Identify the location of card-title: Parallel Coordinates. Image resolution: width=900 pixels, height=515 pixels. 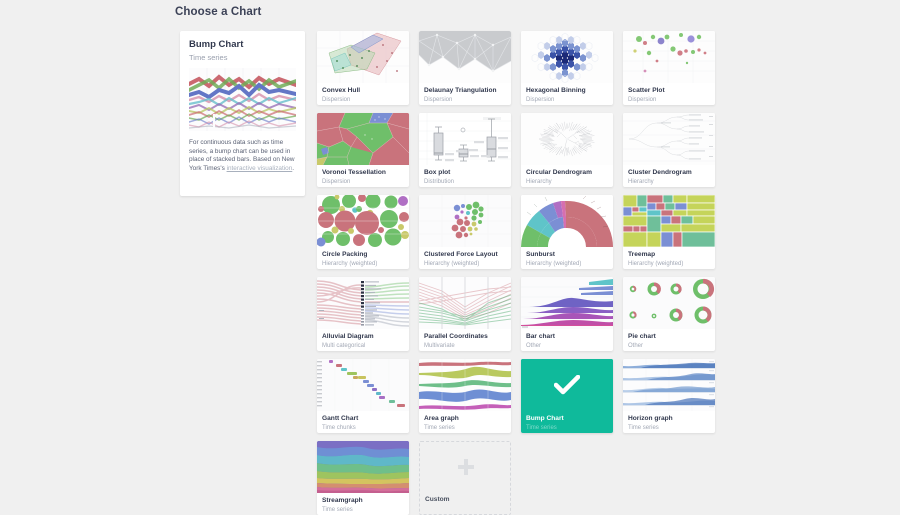
(456, 336).